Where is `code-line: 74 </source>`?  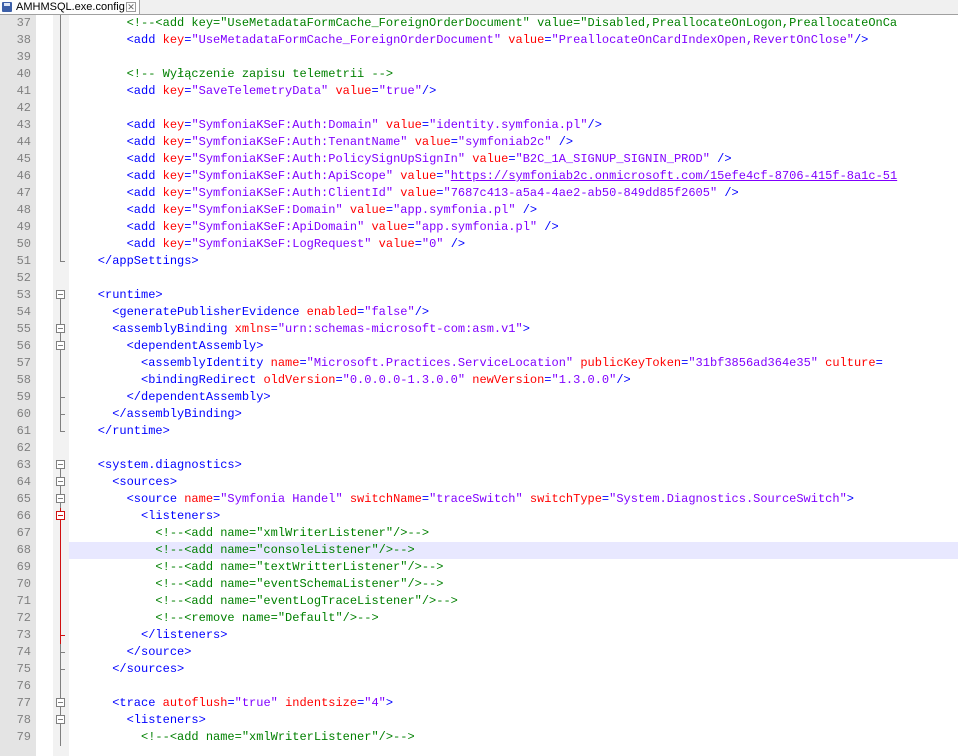 code-line: 74 </source> is located at coordinates (479, 652).